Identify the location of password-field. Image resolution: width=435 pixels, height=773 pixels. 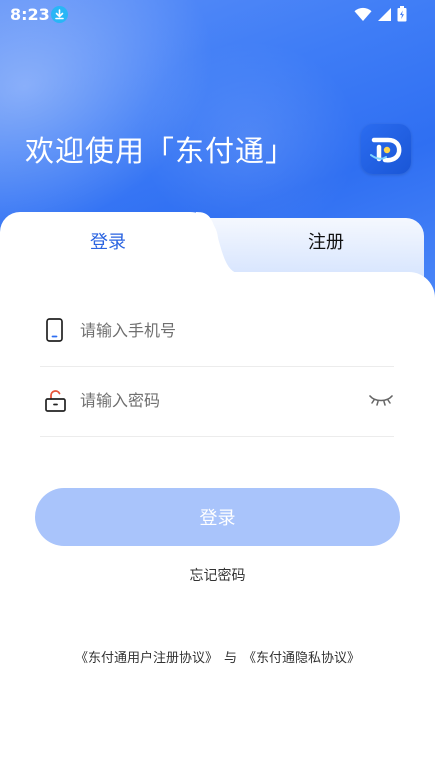
(217, 401).